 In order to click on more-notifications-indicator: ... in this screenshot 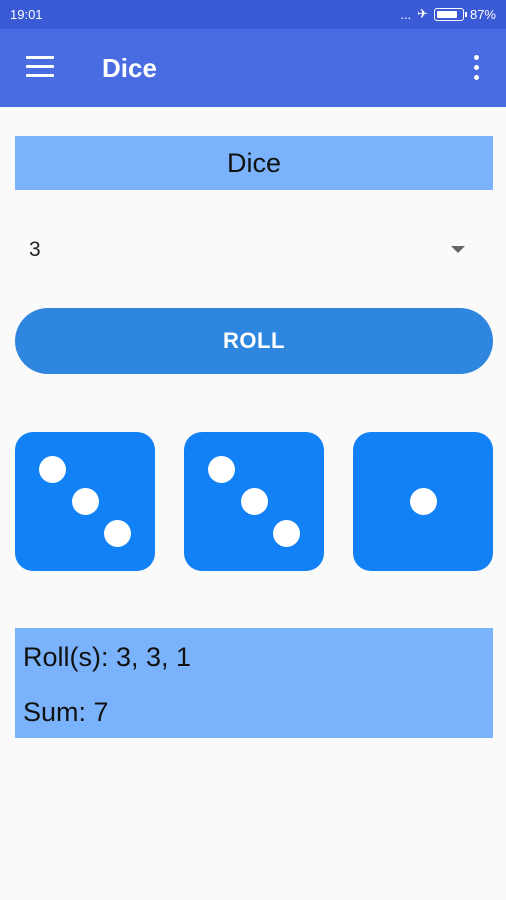, I will do `click(406, 14)`.